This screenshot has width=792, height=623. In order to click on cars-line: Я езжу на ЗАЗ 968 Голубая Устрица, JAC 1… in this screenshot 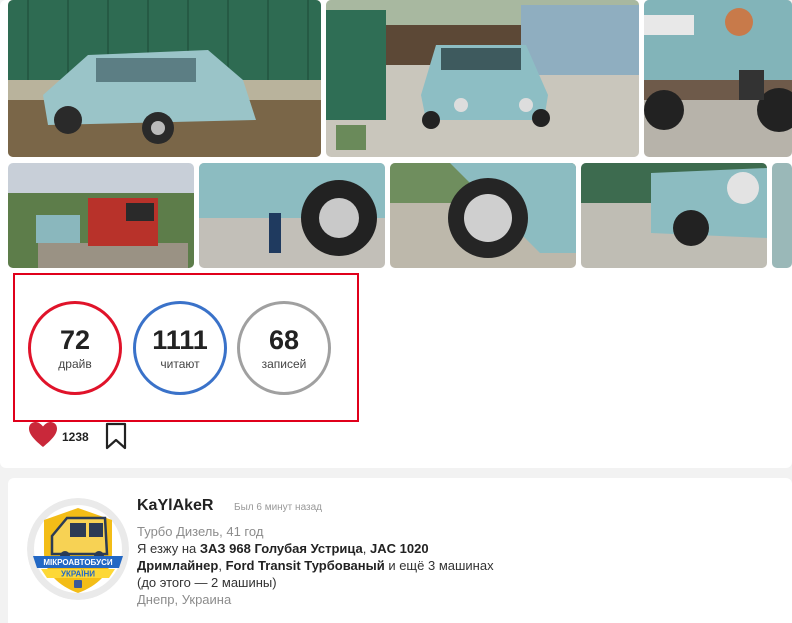, I will do `click(322, 557)`.